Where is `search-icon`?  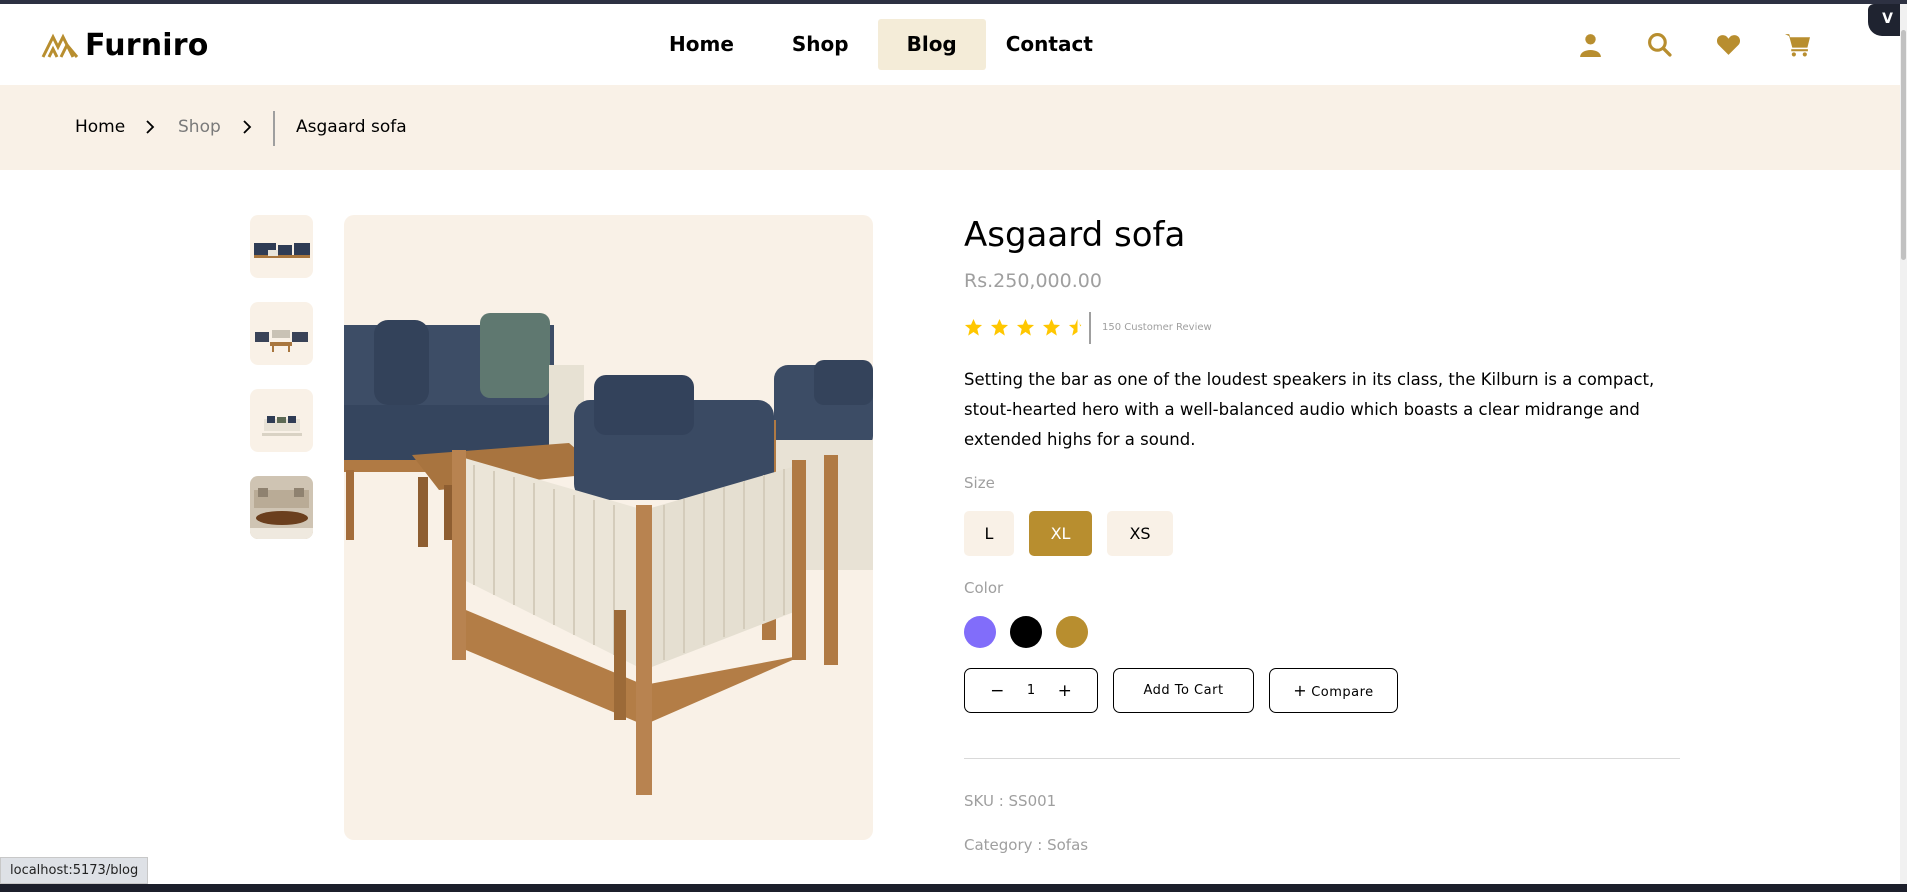 search-icon is located at coordinates (1659, 44).